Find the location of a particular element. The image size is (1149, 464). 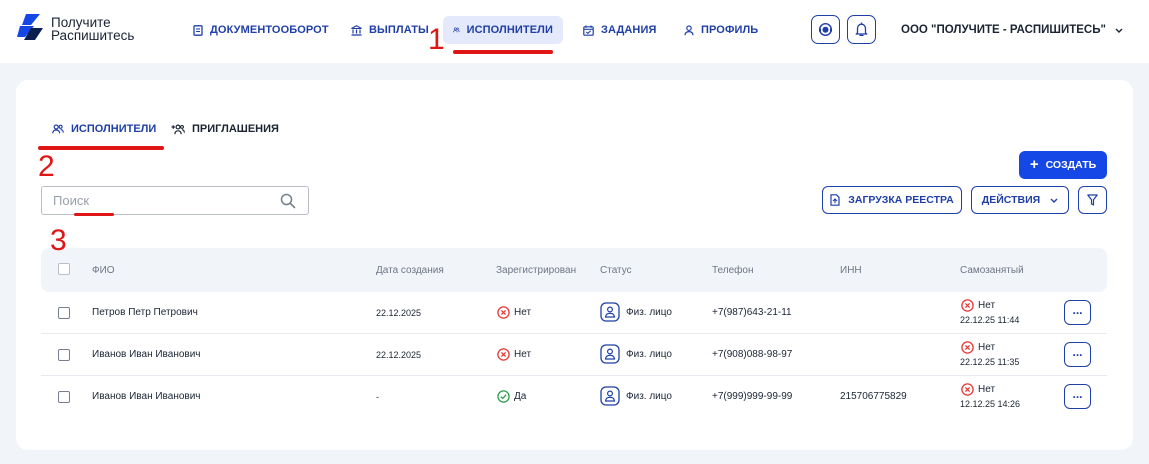

nav-payments: ВЫПЛАТЫ is located at coordinates (390, 30).